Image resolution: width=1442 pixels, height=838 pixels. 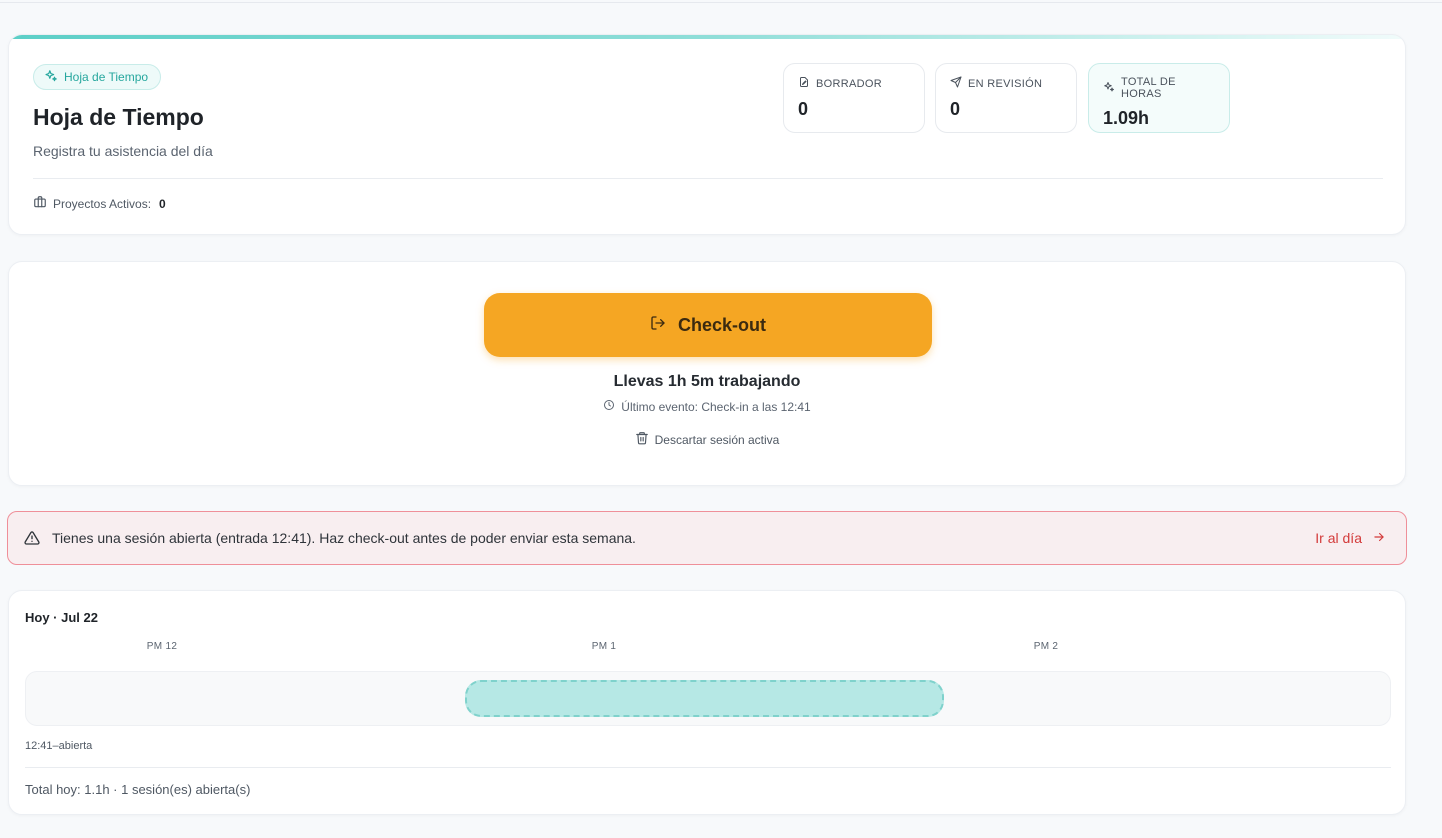 I want to click on discard-session-label: Descartar sesión activa, so click(x=717, y=439).